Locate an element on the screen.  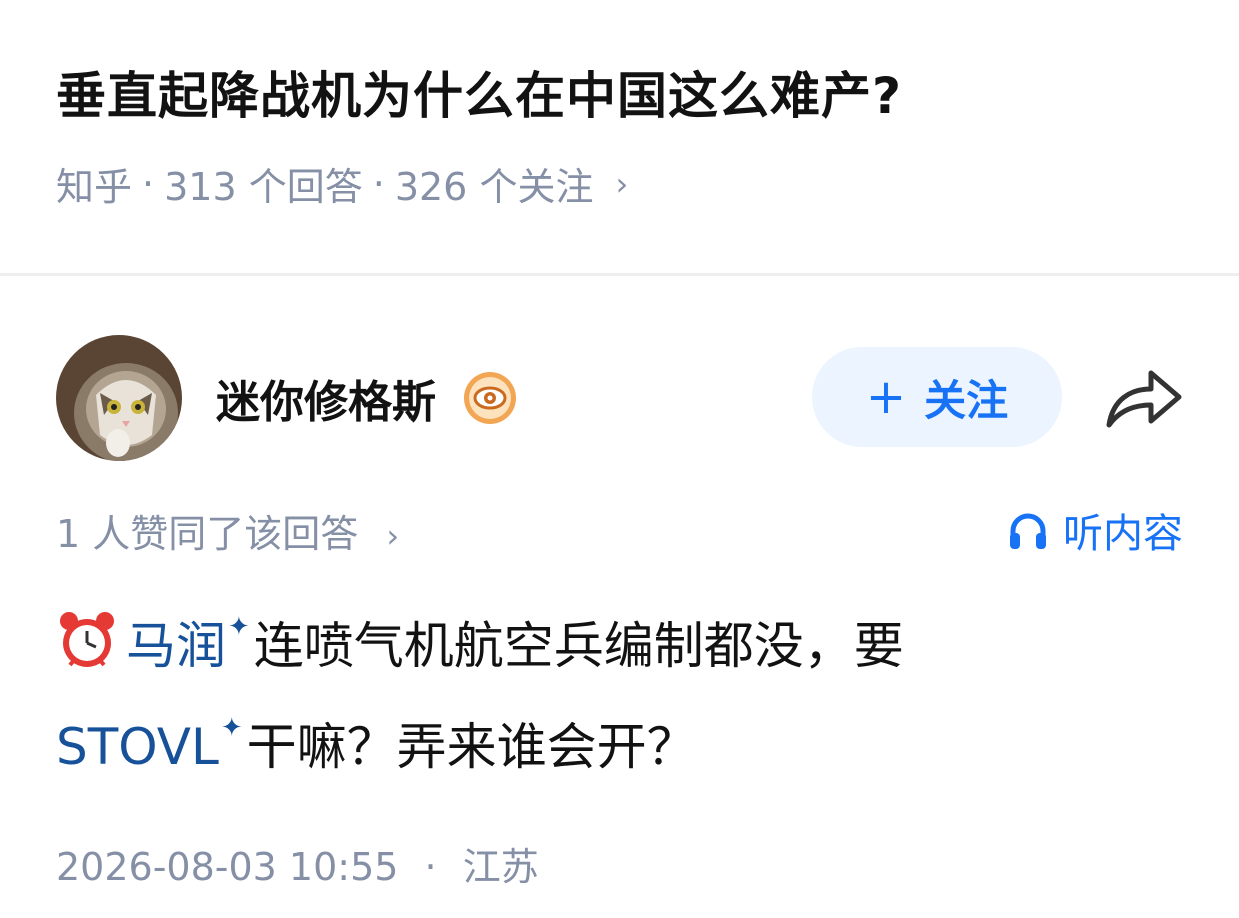
plus-icon: + is located at coordinates (886, 397).